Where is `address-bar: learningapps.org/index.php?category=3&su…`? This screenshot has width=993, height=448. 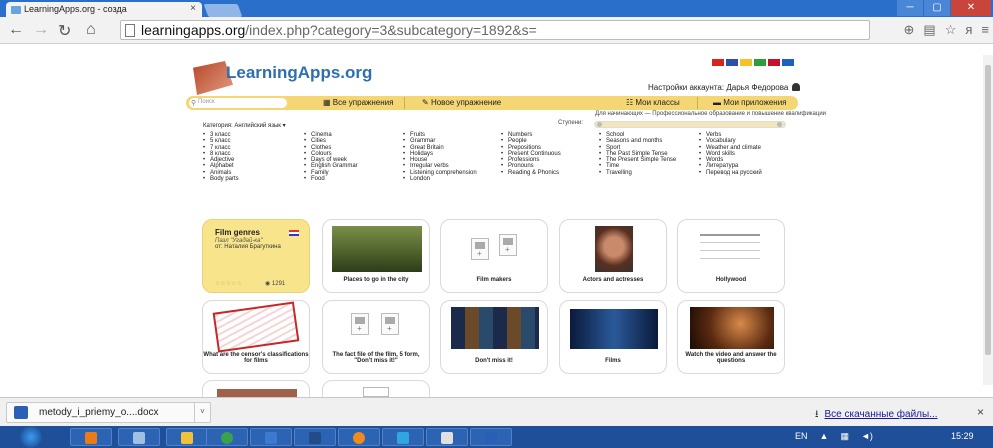
address-bar: learningapps.org/index.php?category=3&su… is located at coordinates (495, 30).